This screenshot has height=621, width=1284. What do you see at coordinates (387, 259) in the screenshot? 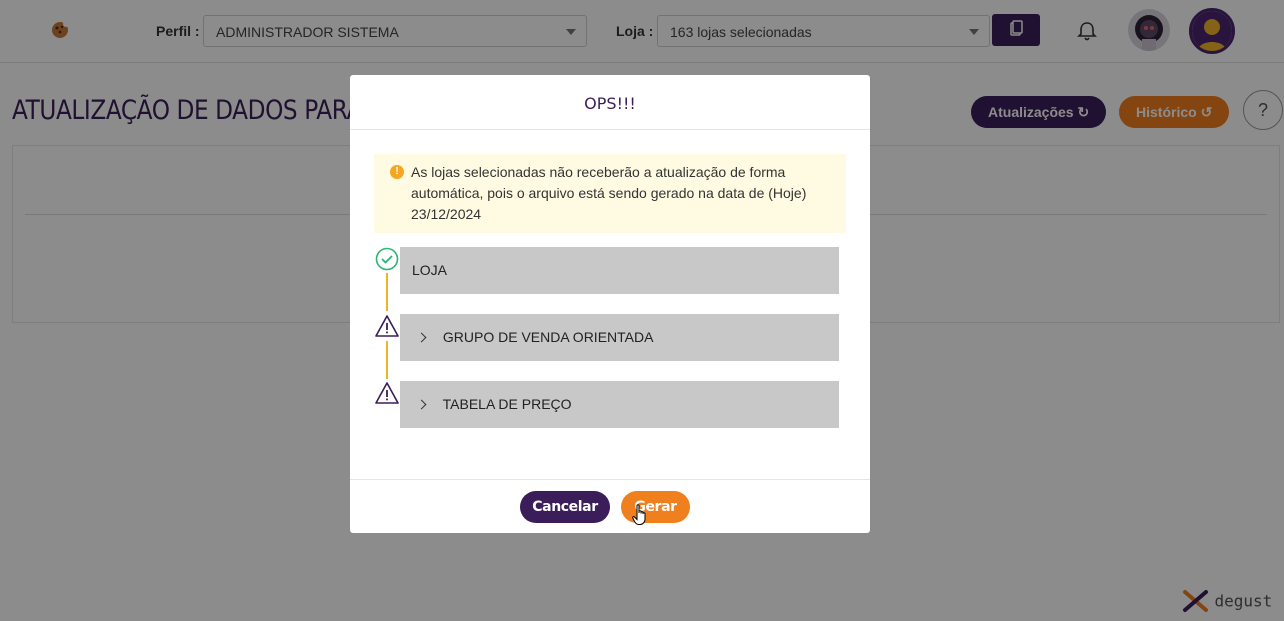
I see `check-circle-icon` at bounding box center [387, 259].